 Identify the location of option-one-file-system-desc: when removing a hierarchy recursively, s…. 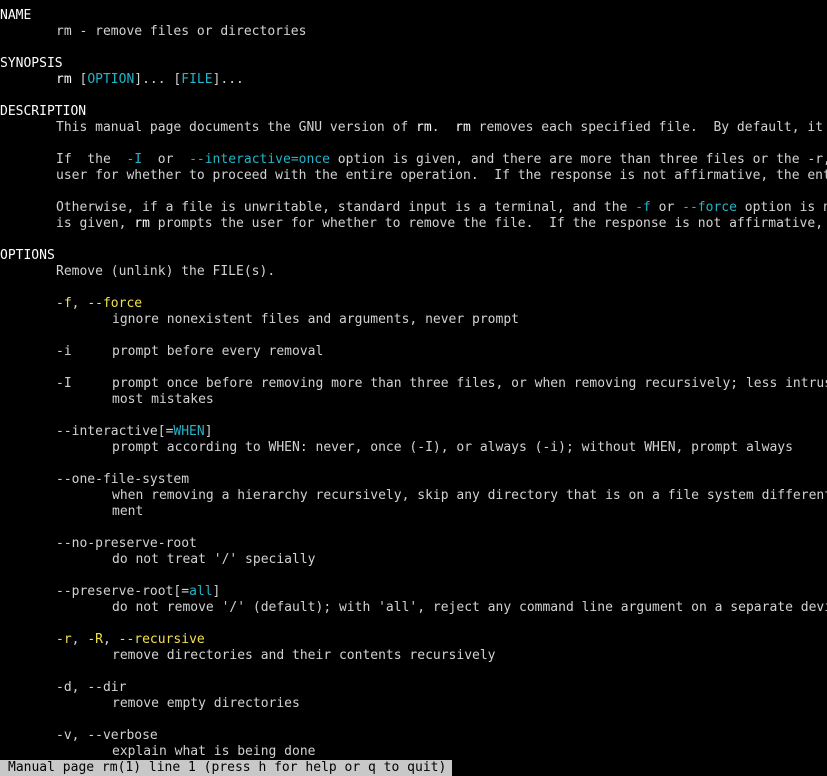
(469, 495).